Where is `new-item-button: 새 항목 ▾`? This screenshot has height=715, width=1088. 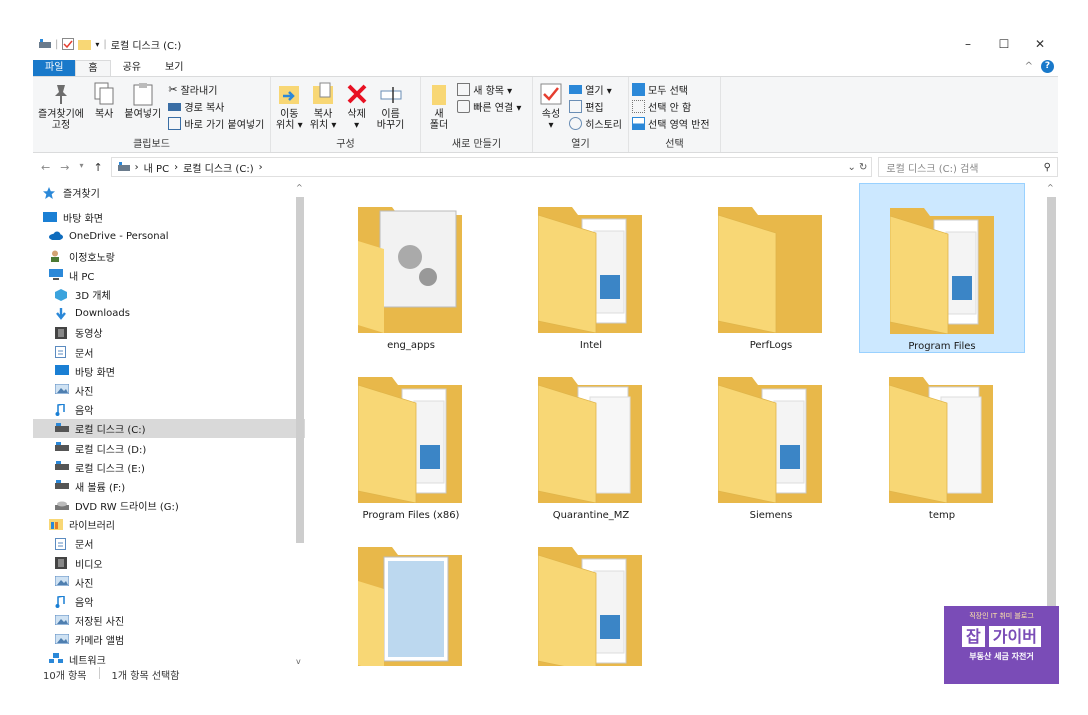
new-item-button: 새 항목 ▾ is located at coordinates (489, 89).